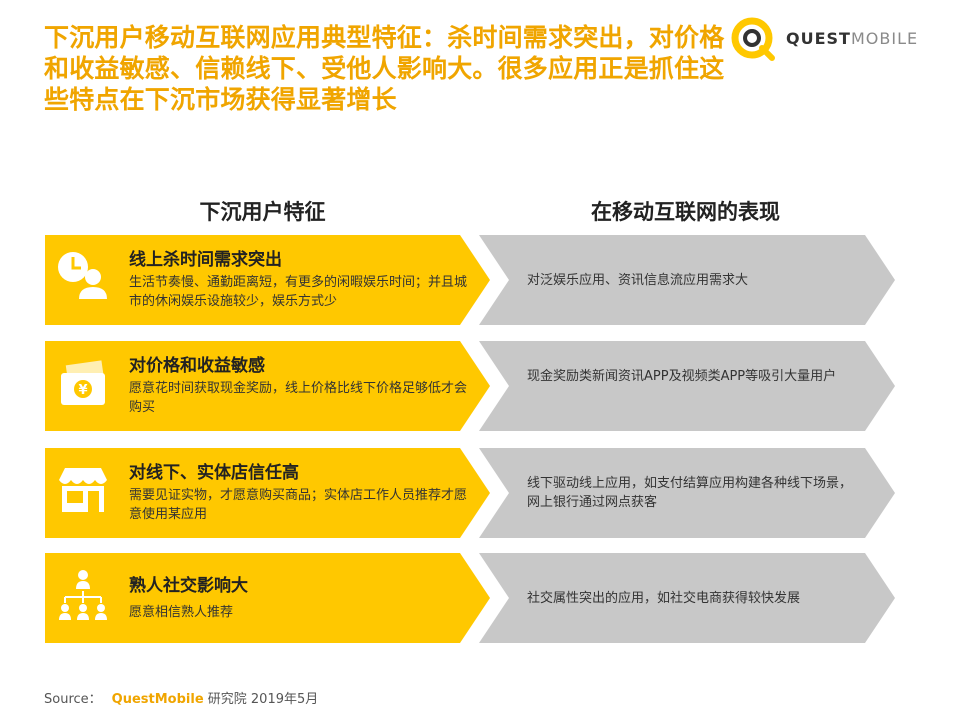  I want to click on effect-text: 社交属性突出的应用，如社交电商获得较快发展, so click(664, 598).